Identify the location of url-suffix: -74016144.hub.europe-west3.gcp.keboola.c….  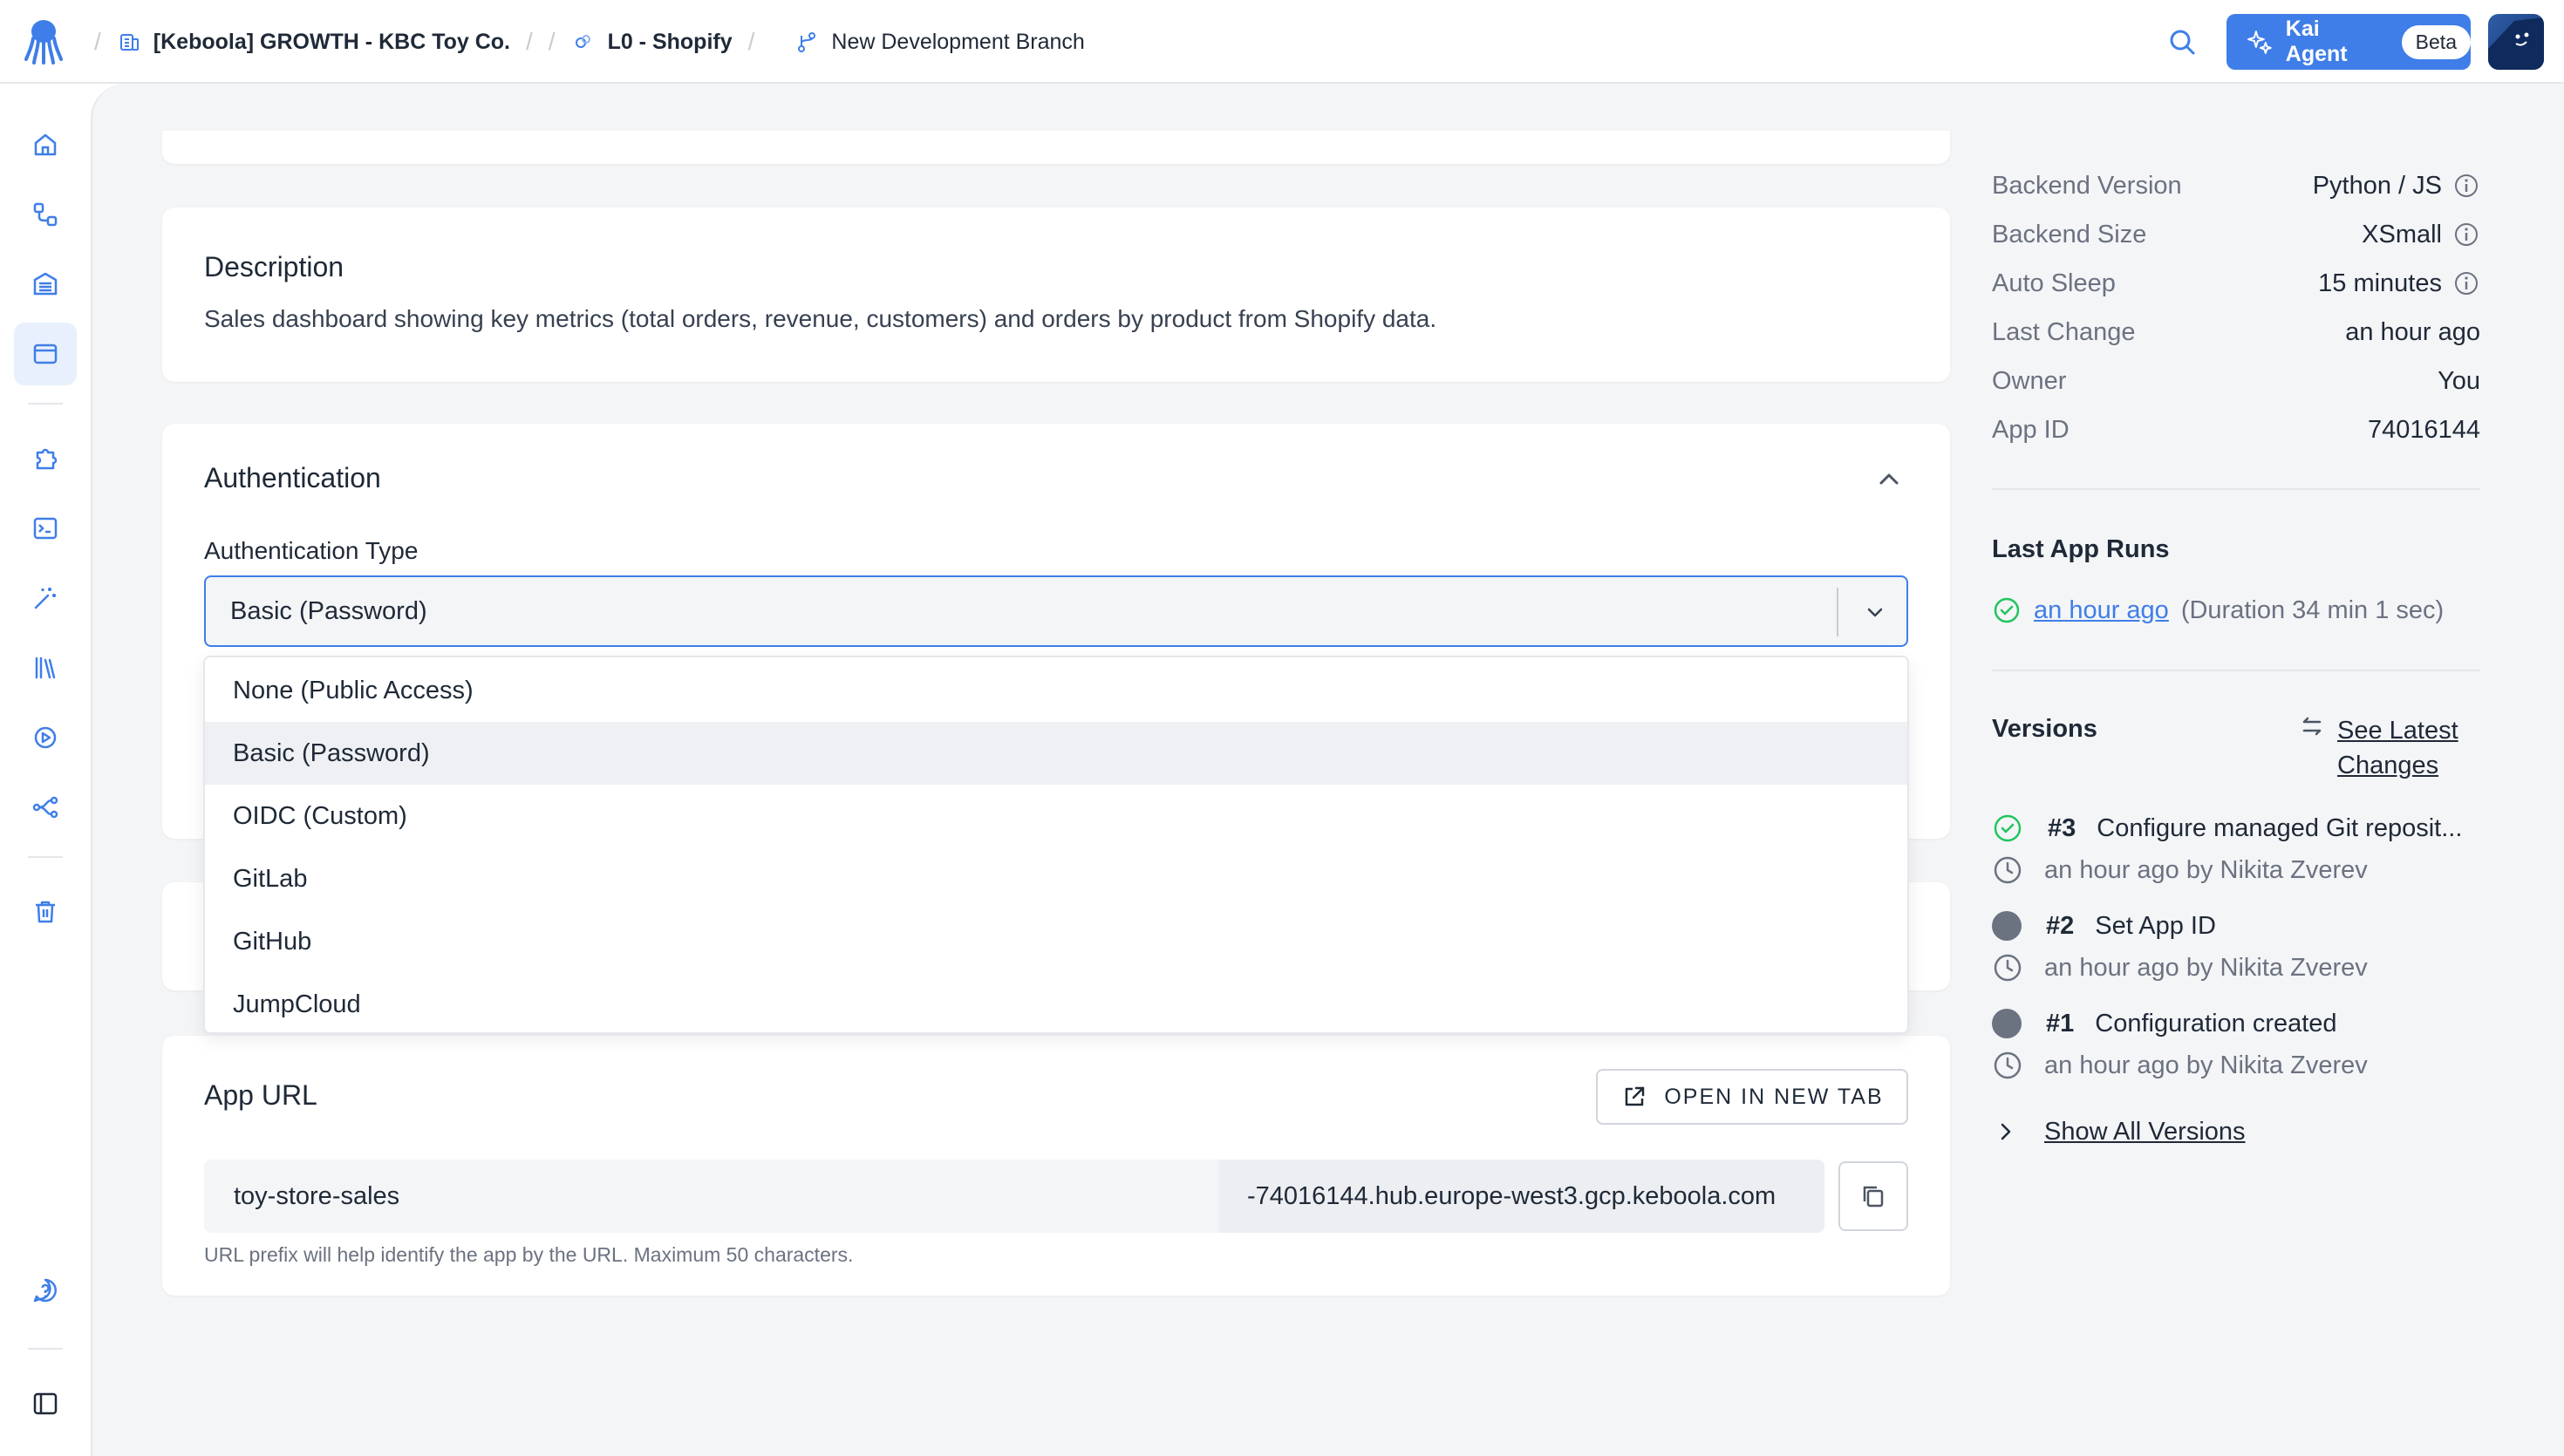
(1521, 1196).